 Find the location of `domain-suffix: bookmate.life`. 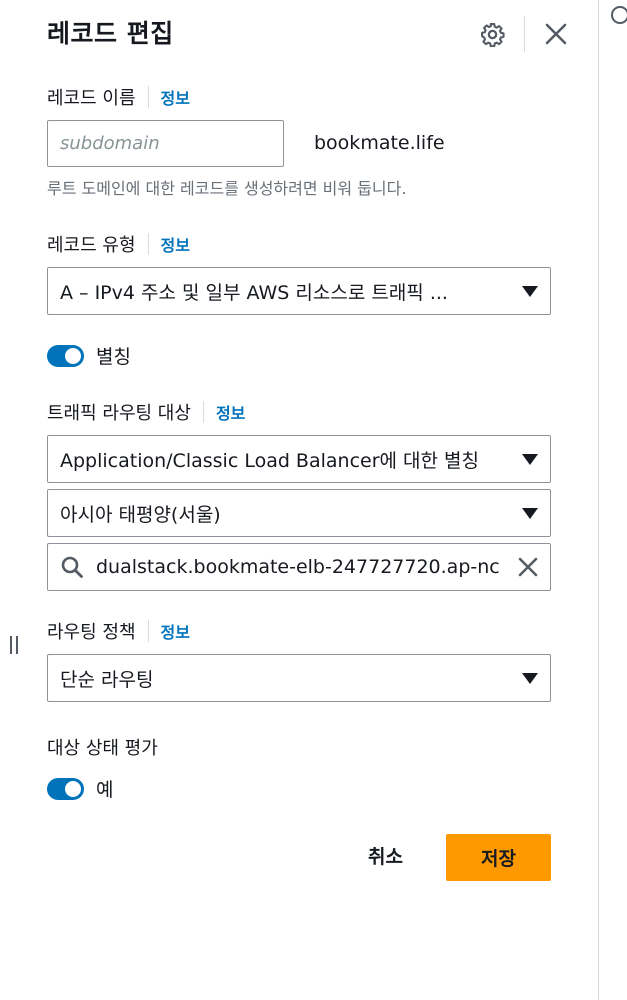

domain-suffix: bookmate.life is located at coordinates (379, 143).